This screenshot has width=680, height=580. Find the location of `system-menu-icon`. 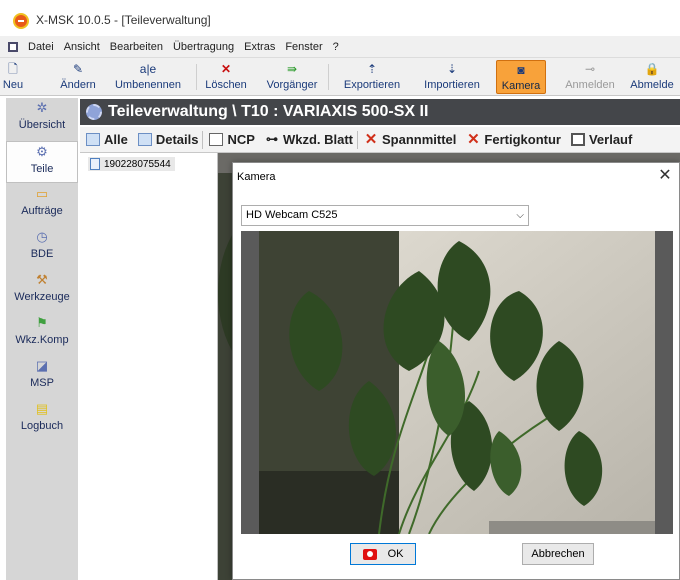

system-menu-icon is located at coordinates (13, 46).